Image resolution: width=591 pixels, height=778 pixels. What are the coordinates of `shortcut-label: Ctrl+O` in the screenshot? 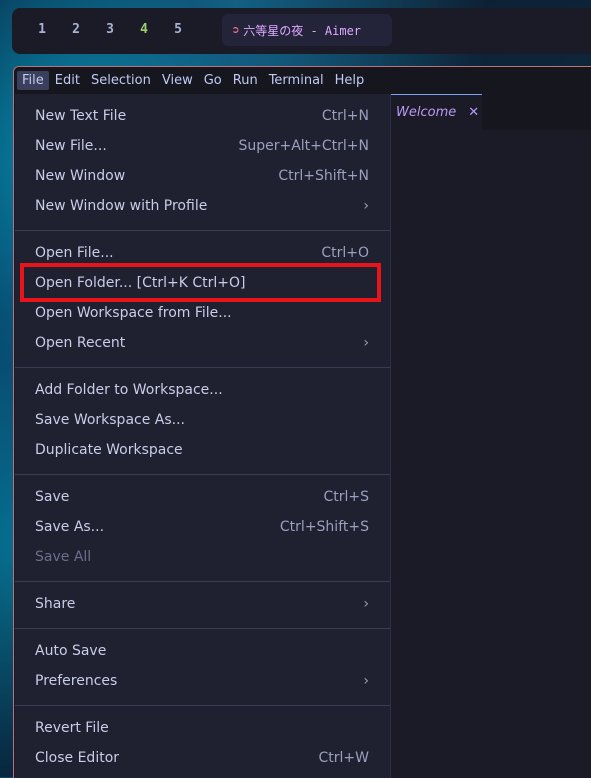 It's located at (345, 253).